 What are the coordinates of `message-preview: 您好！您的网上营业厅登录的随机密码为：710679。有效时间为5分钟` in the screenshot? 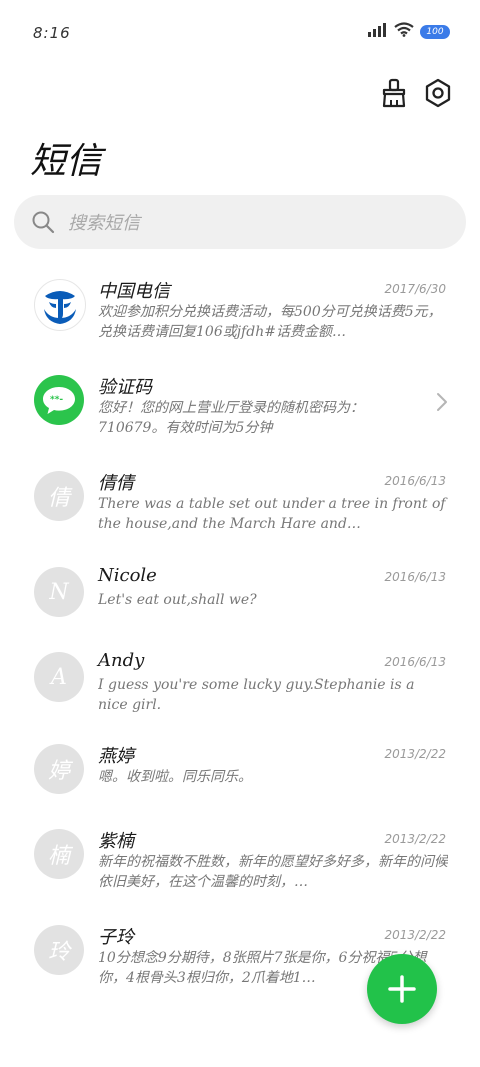 It's located at (231, 418).